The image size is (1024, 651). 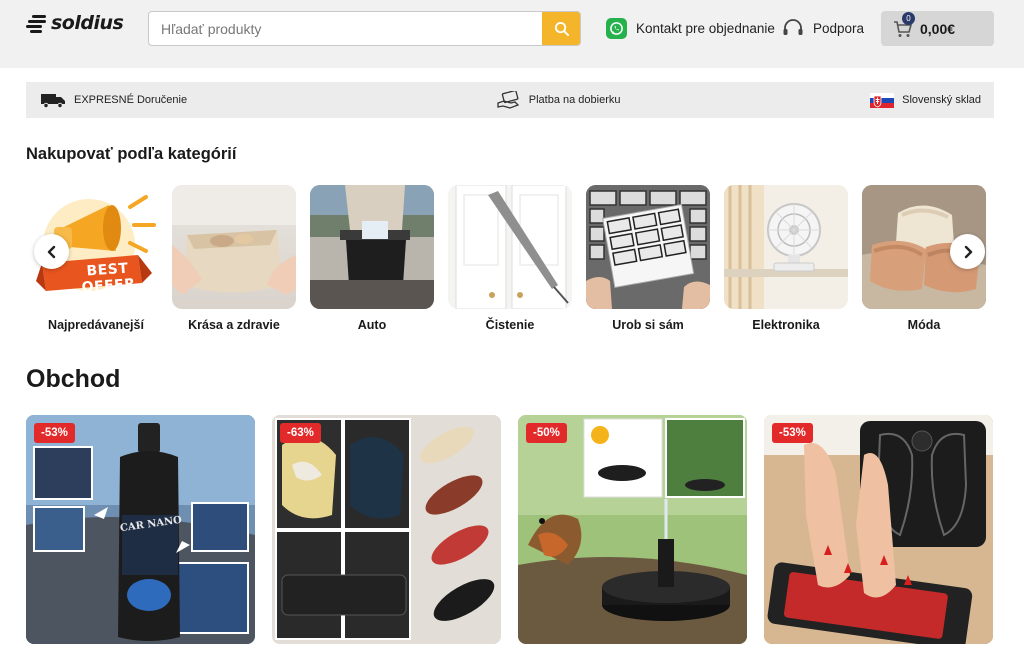 What do you see at coordinates (648, 325) in the screenshot?
I see `category-label: Urob si sám` at bounding box center [648, 325].